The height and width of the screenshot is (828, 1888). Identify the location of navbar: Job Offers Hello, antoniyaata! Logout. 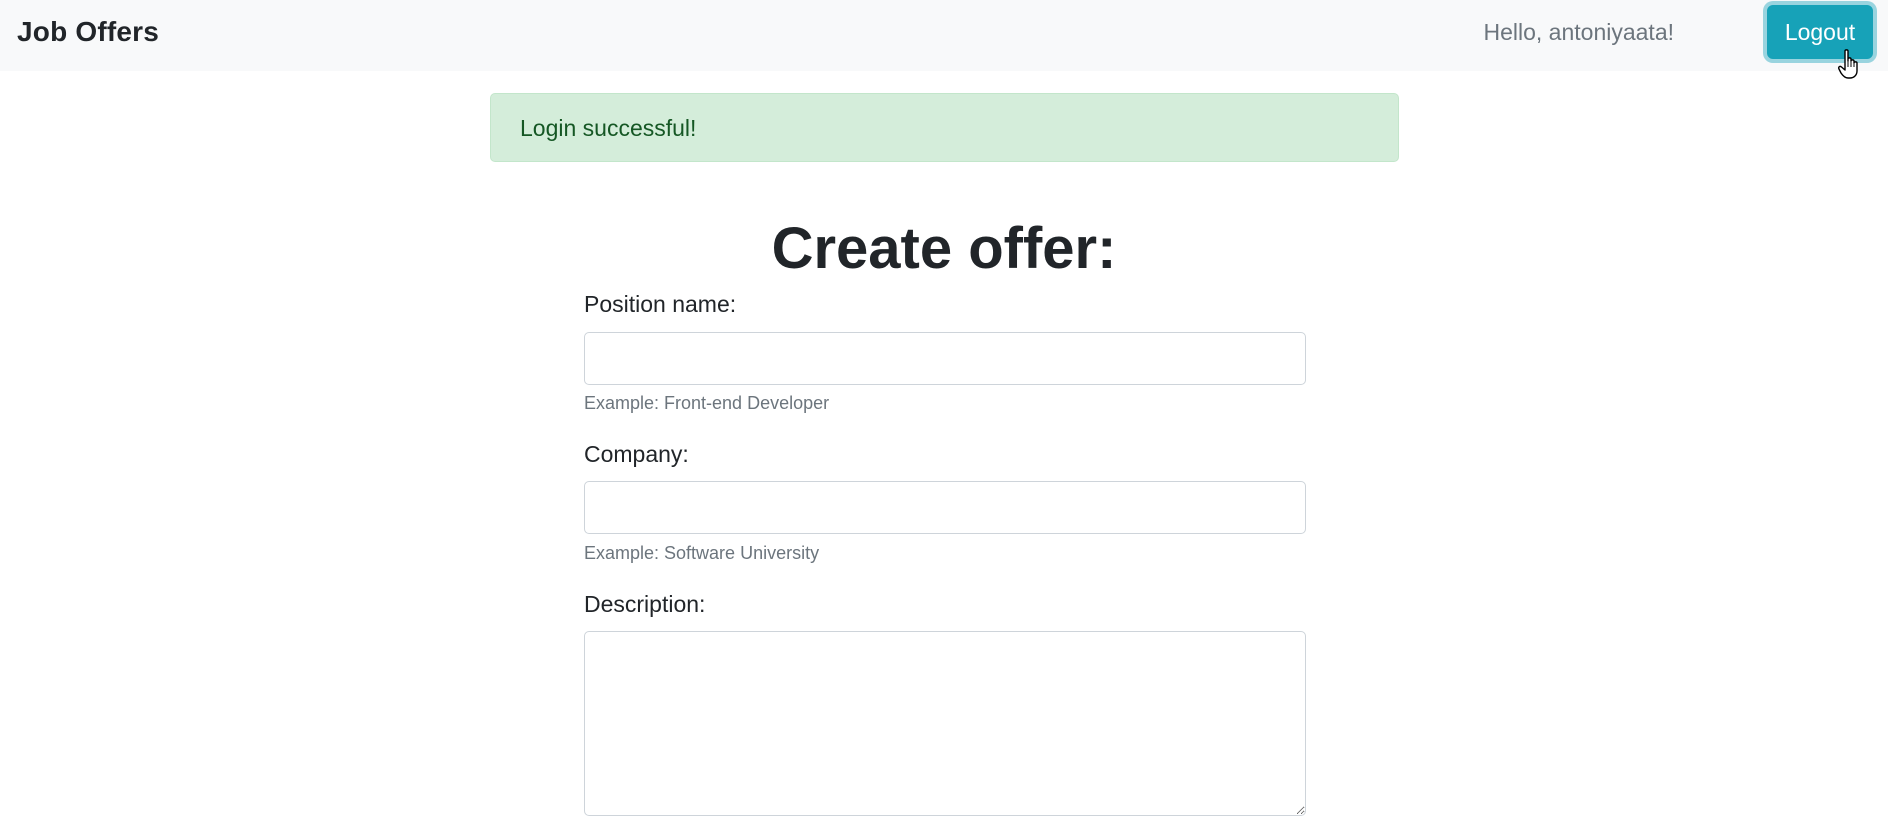
(944, 35).